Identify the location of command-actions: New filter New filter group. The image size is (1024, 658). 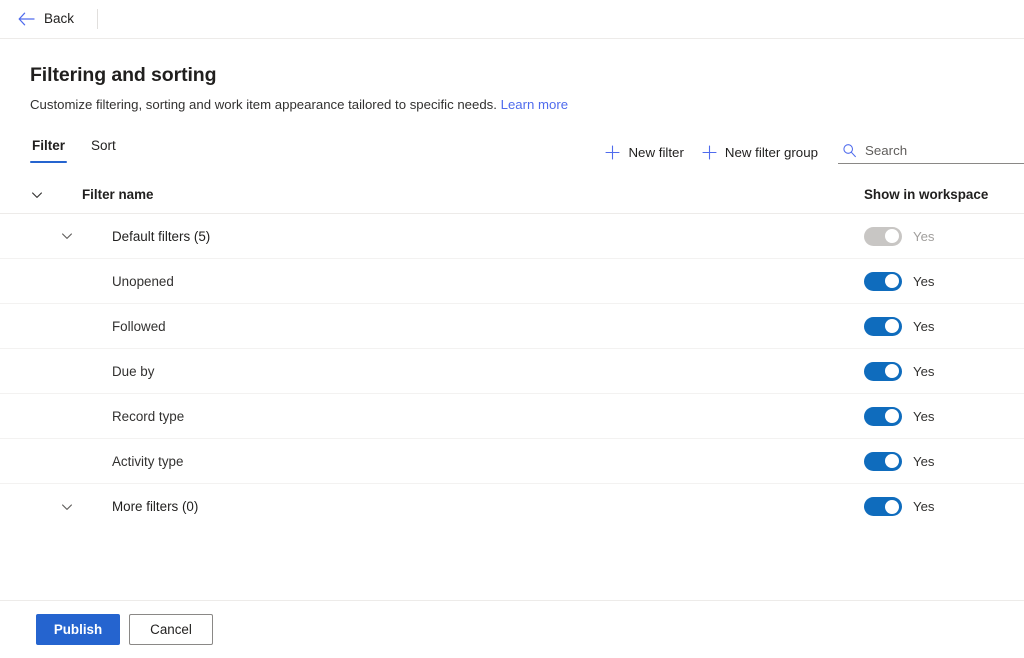
(810, 152).